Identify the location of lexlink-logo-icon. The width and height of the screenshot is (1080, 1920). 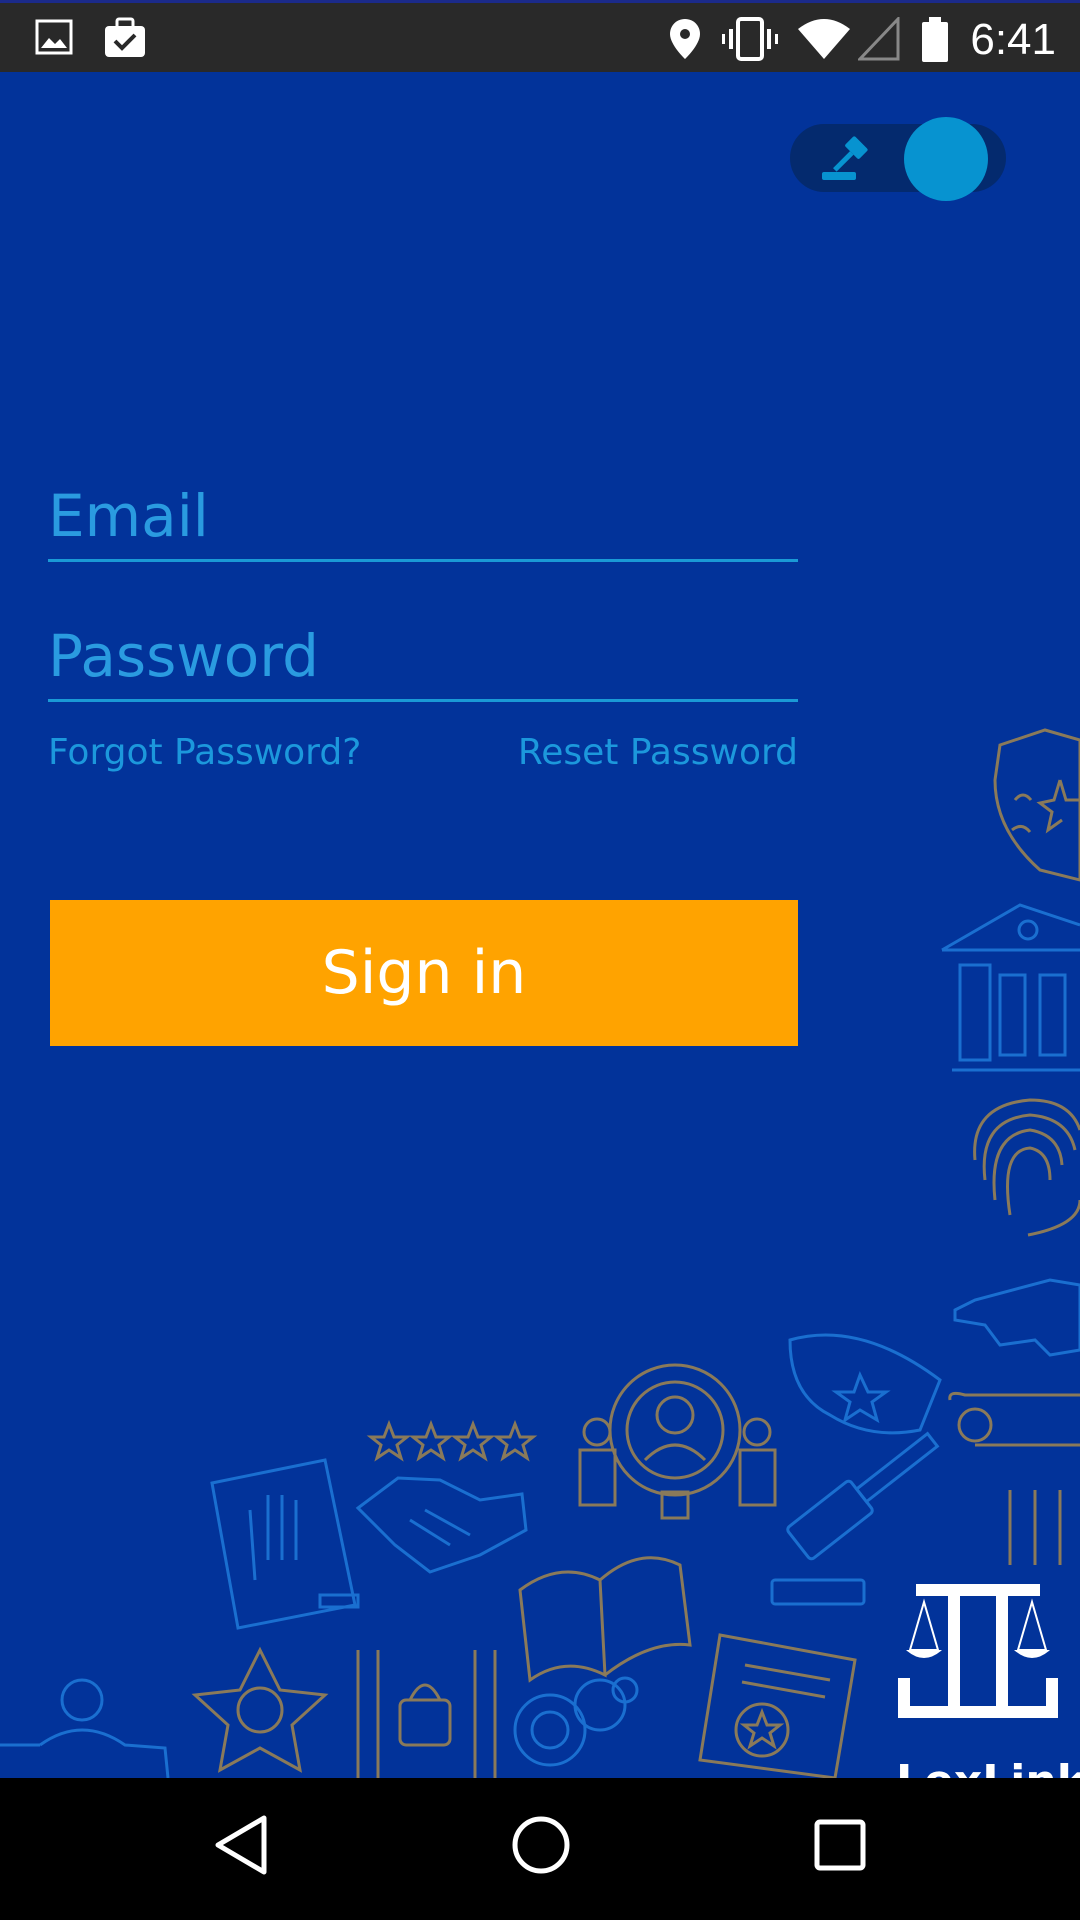
(978, 1651).